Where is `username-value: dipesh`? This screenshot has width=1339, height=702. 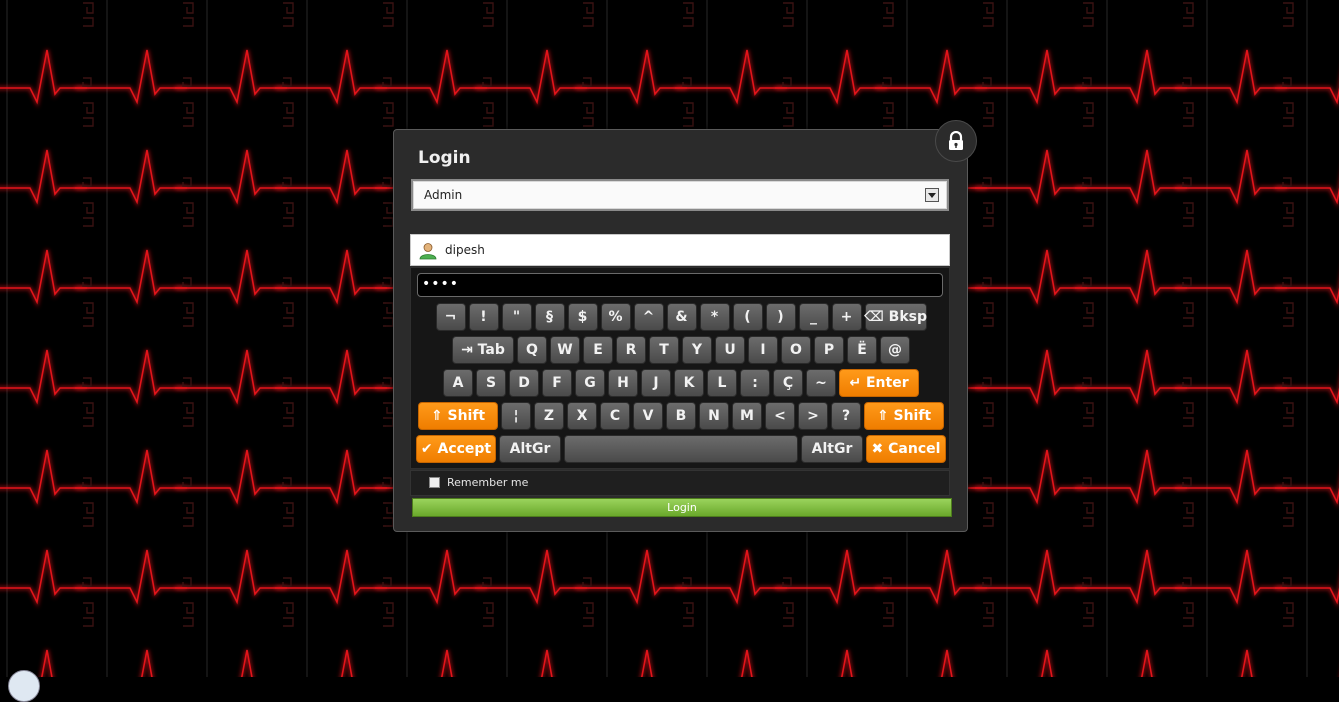
username-value: dipesh is located at coordinates (465, 250).